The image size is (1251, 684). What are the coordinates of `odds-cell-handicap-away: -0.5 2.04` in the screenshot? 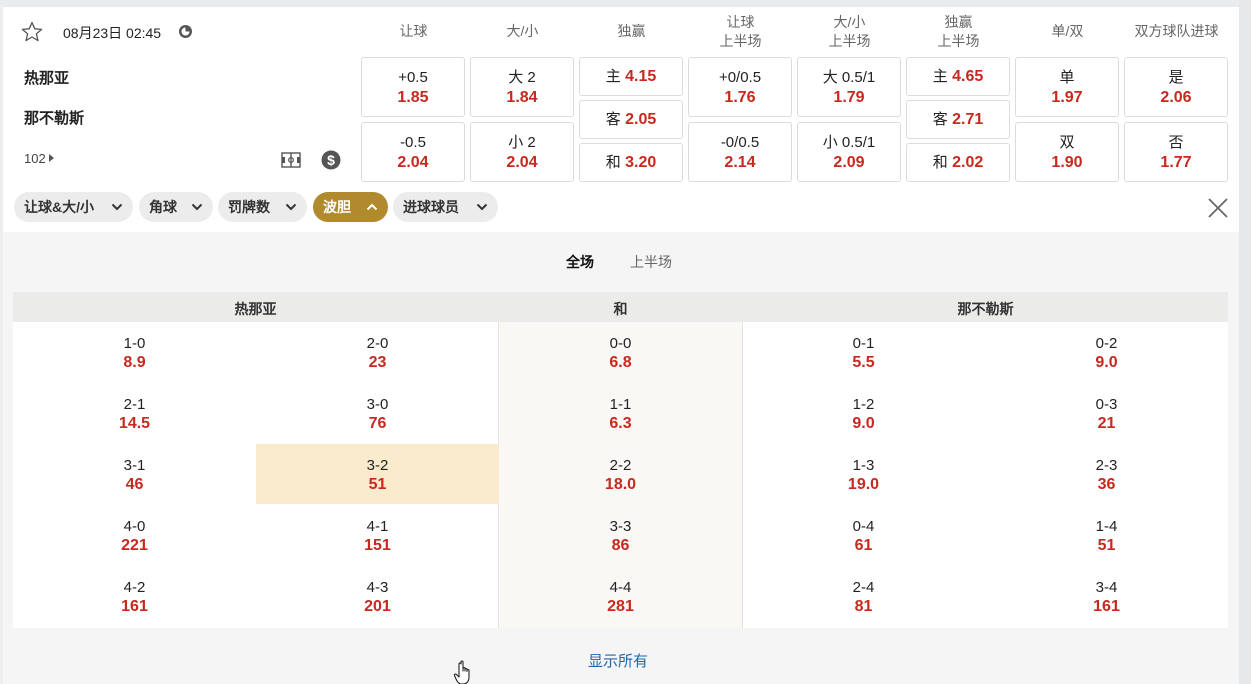 It's located at (413, 152).